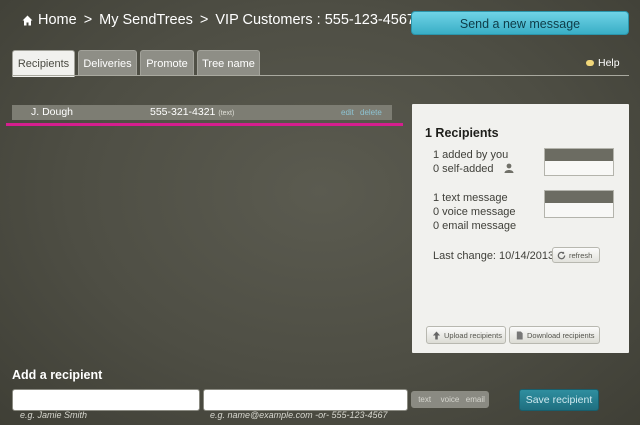 The height and width of the screenshot is (425, 640). I want to click on last-change: Last change: 10/14/2013, so click(494, 256).